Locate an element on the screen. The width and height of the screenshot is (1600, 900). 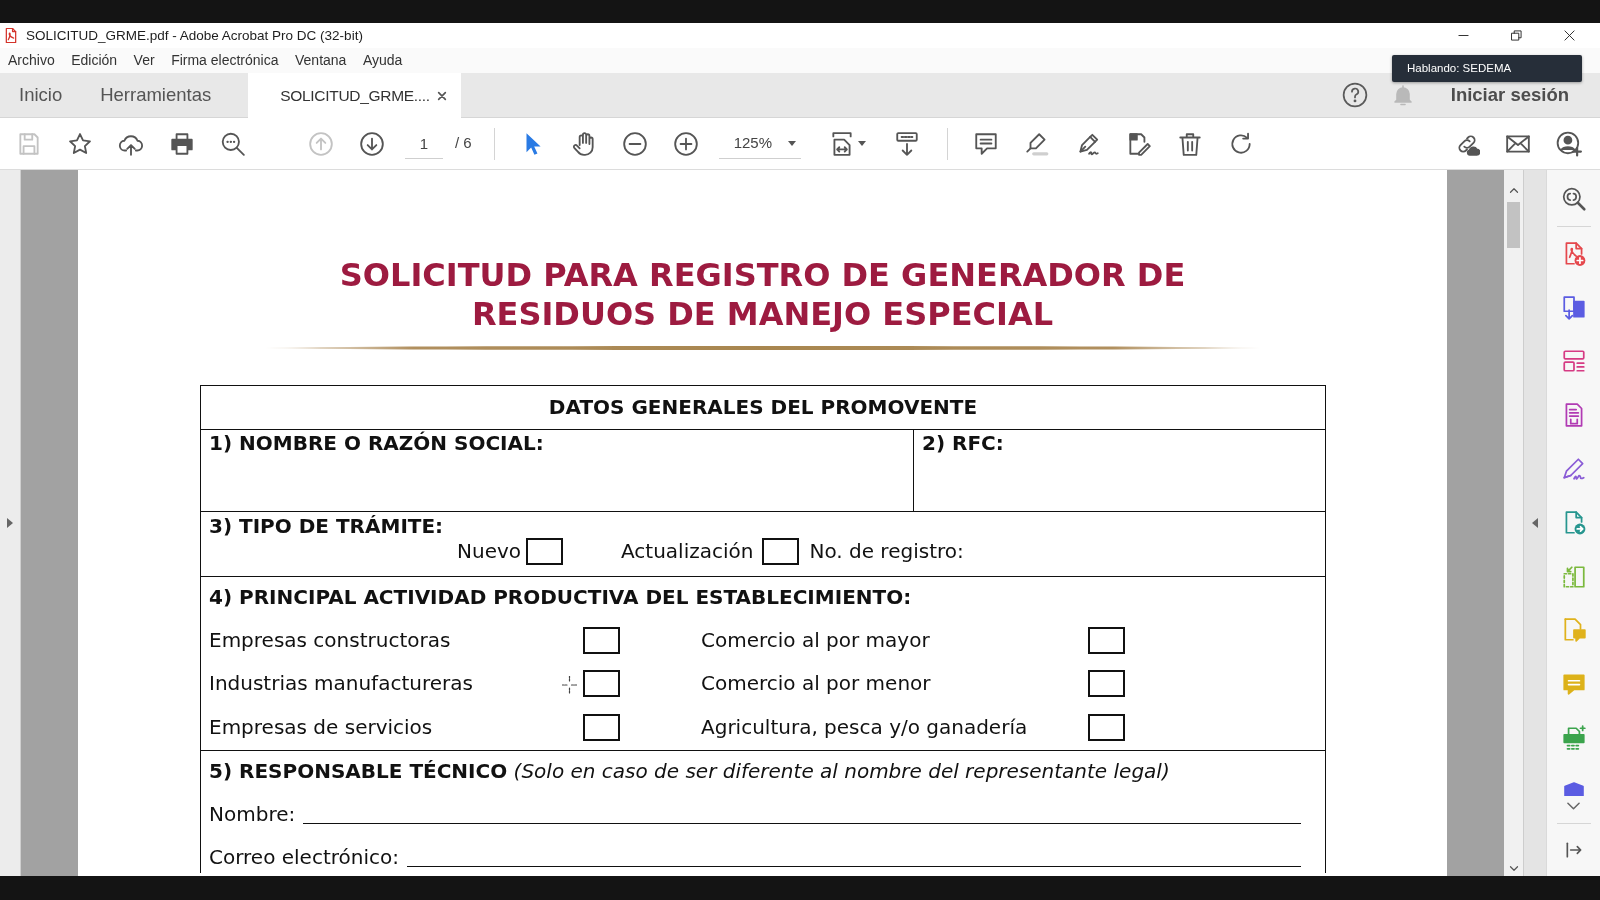
menu-item: Ventana is located at coordinates (321, 60).